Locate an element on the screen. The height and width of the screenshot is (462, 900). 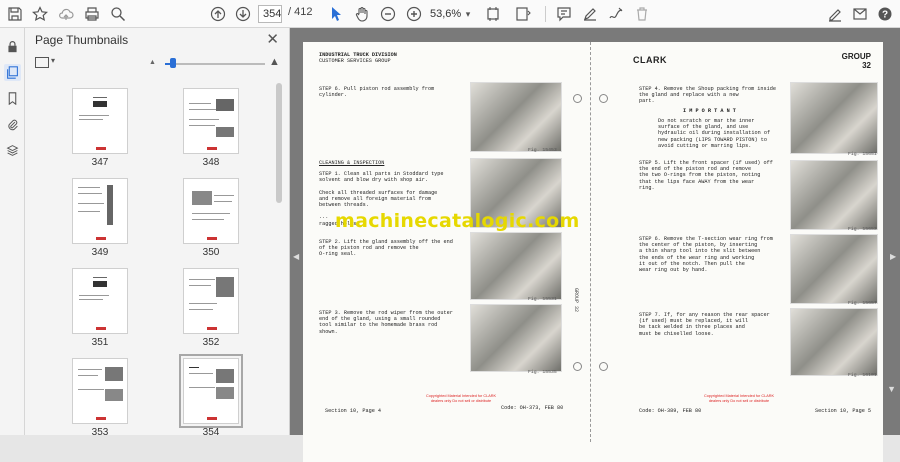
layers-icon is located at coordinates (12, 150).